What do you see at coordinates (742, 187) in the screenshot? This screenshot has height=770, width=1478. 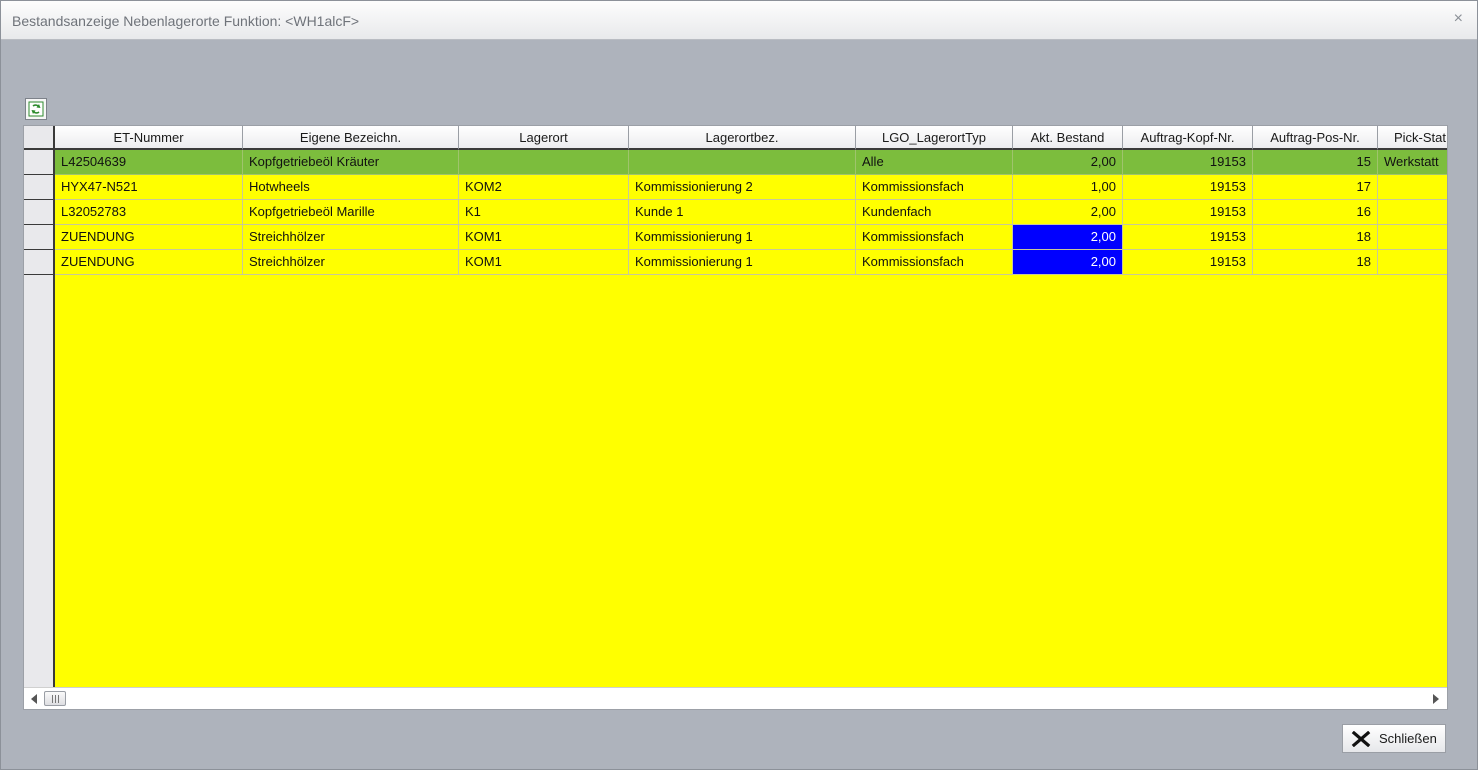 I see `cell-lagerortbez: Kommissionierung 2` at bounding box center [742, 187].